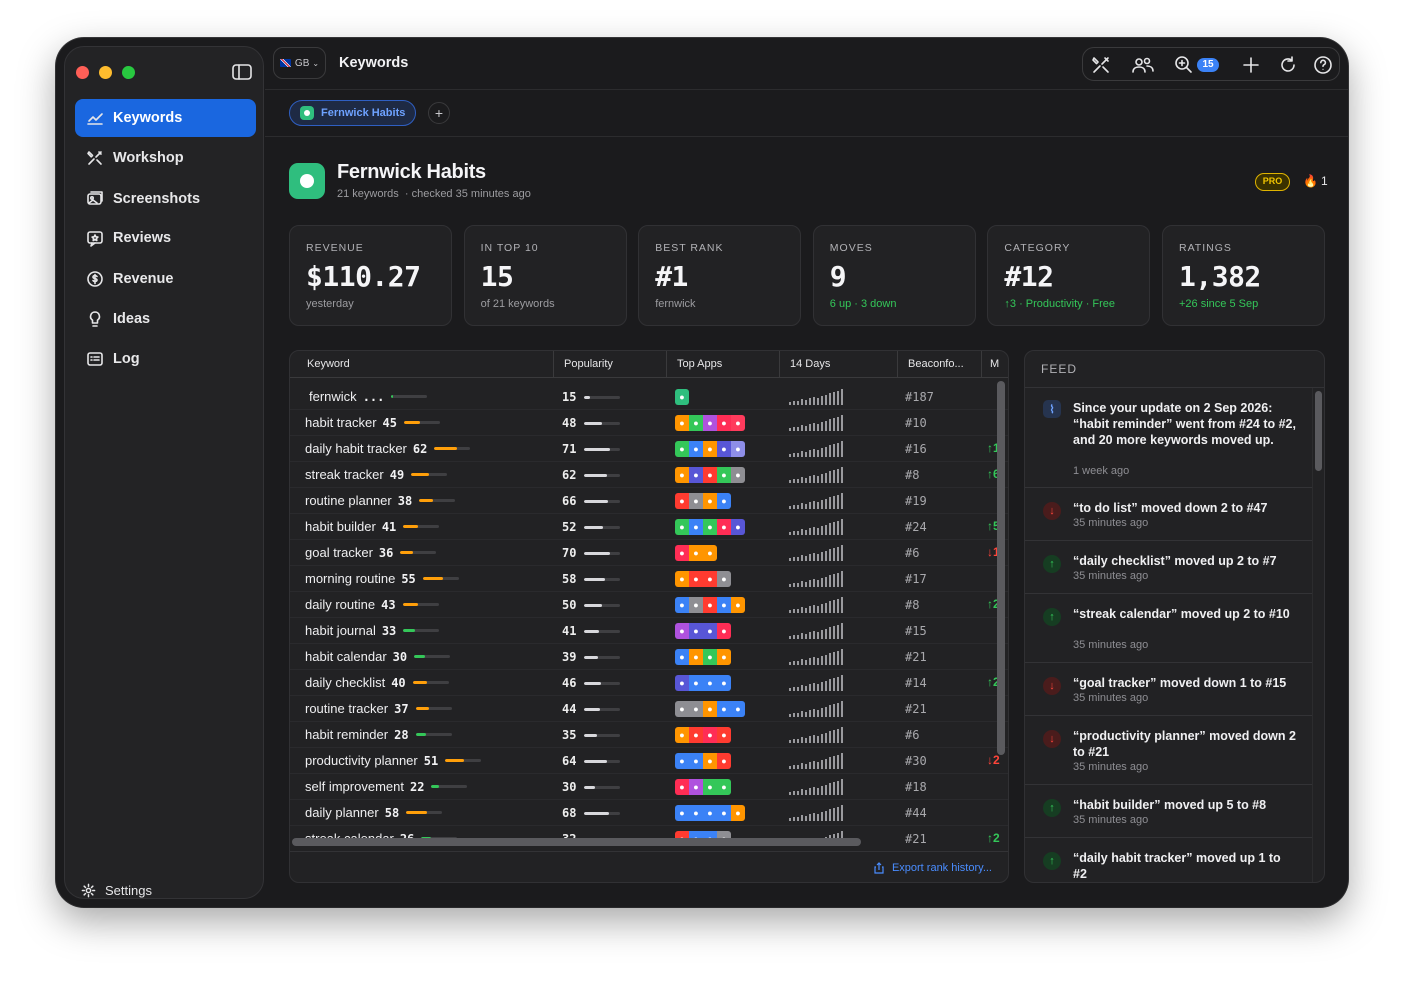 The height and width of the screenshot is (982, 1405). What do you see at coordinates (439, 113) in the screenshot?
I see `add-tab-button: +` at bounding box center [439, 113].